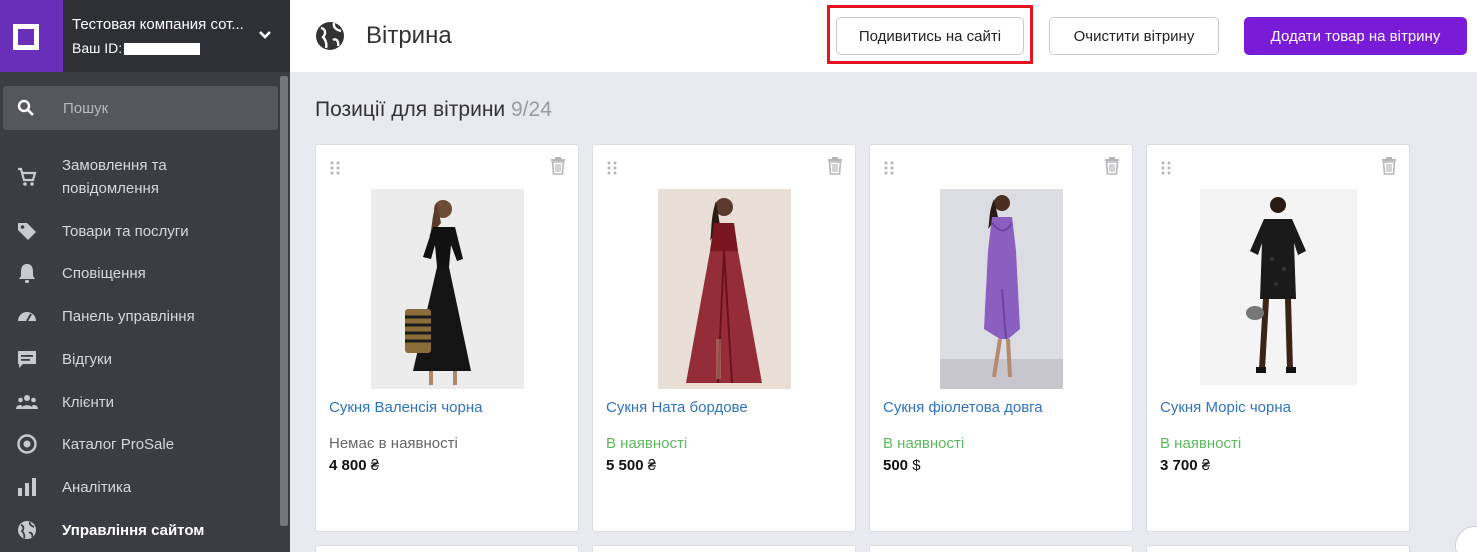 The image size is (1477, 552). Describe the element at coordinates (1355, 36) in the screenshot. I see `add-product-button: Додати товар на вітрину` at that location.